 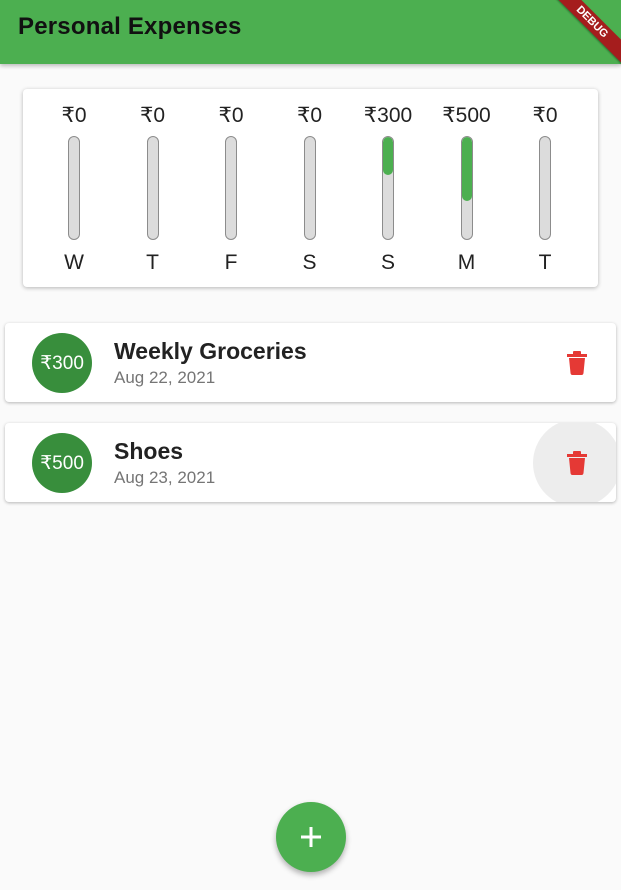 I want to click on chart-bar-column: ₹0 W, so click(x=74, y=188).